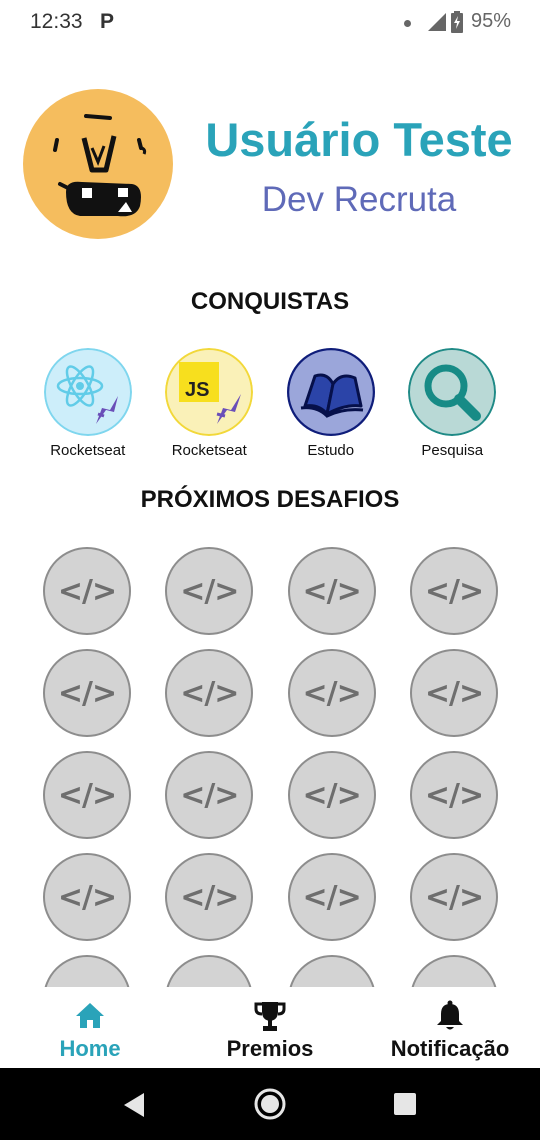 Image resolution: width=540 pixels, height=1140 pixels. I want to click on status-time: 12:33, so click(56, 21).